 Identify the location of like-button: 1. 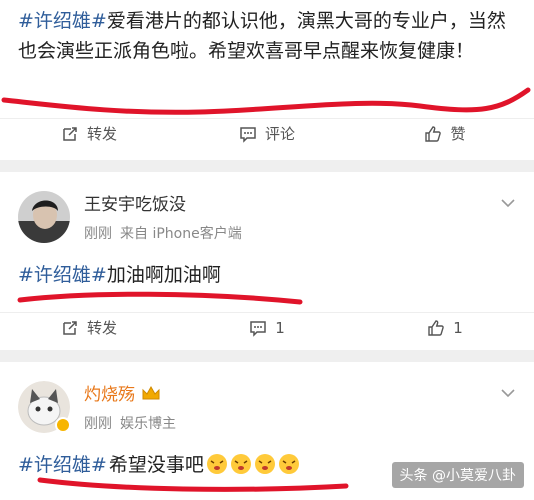
(445, 327).